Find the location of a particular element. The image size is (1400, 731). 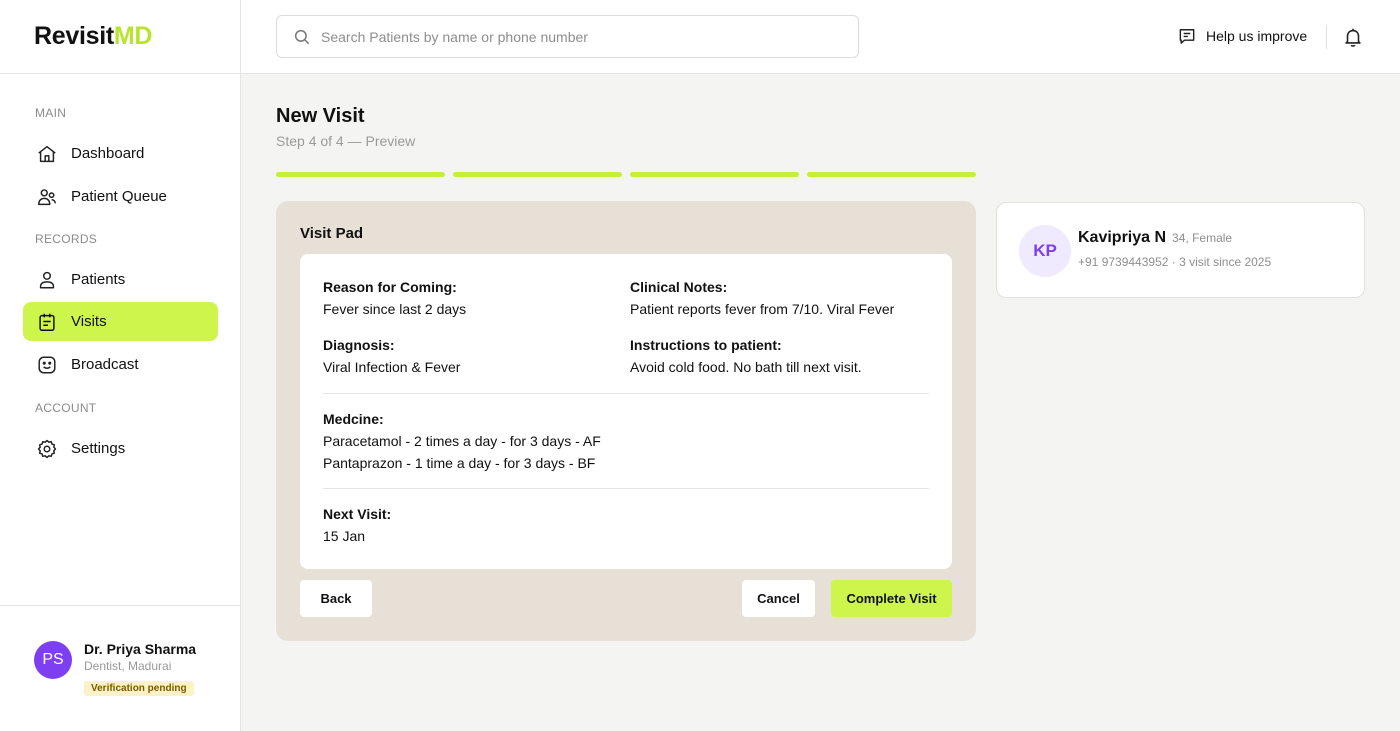

field-value: Fever since last 2 days is located at coordinates (395, 309).